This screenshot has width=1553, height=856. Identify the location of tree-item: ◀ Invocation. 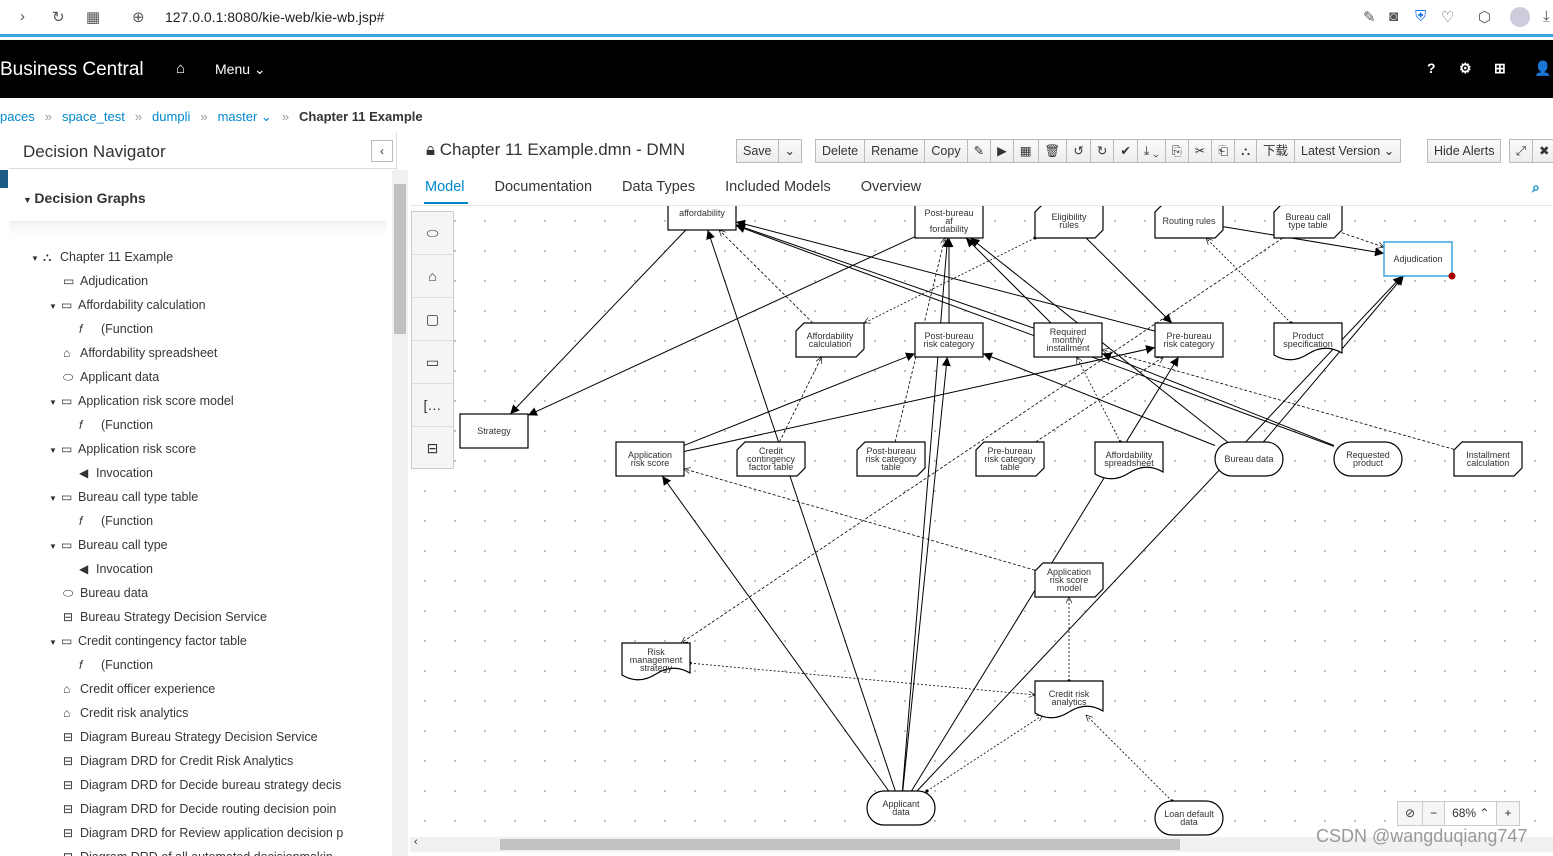
(116, 473).